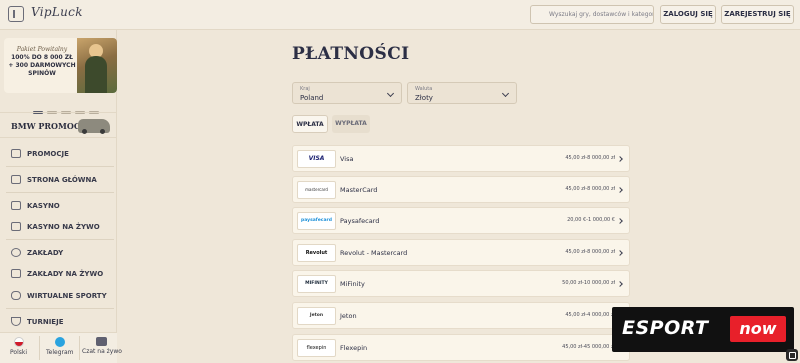  Describe the element at coordinates (16, 321) in the screenshot. I see `trophy-icon` at that location.